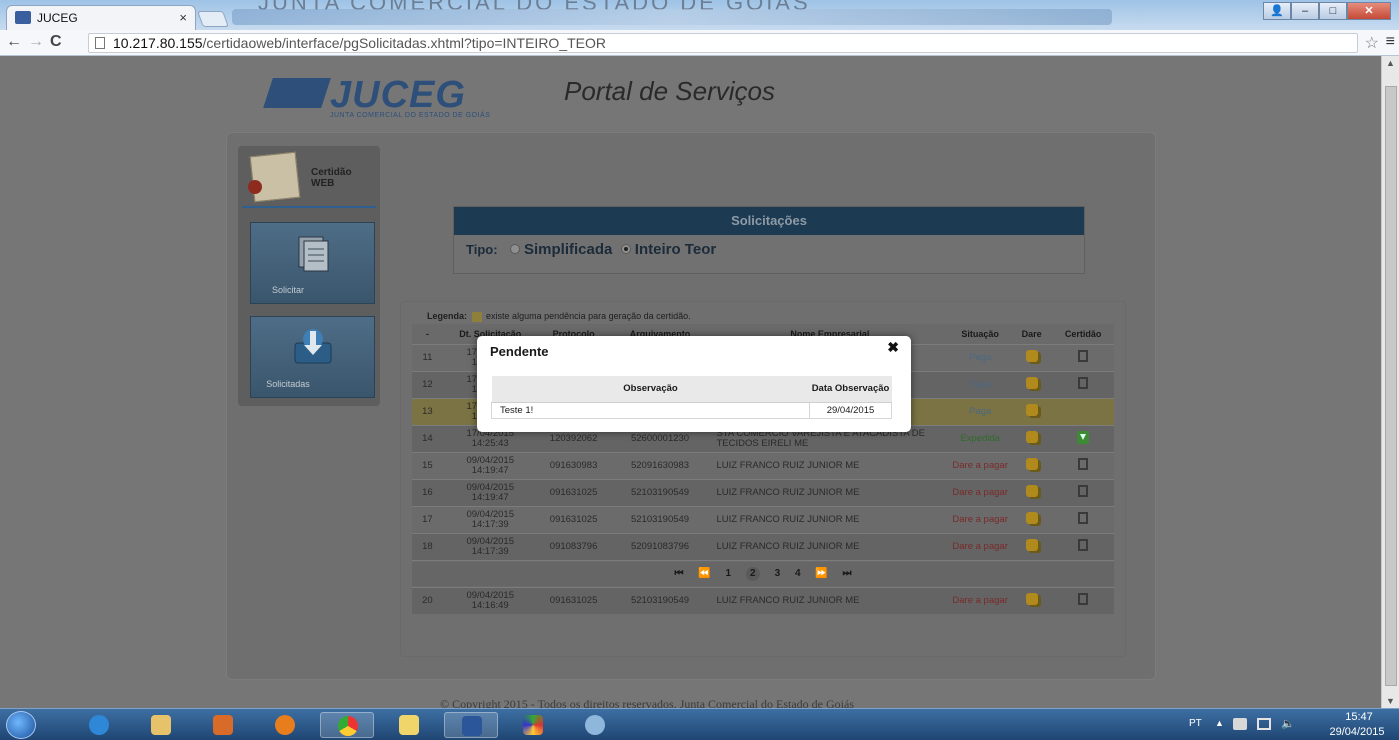  I want to click on documents-icon, so click(313, 254).